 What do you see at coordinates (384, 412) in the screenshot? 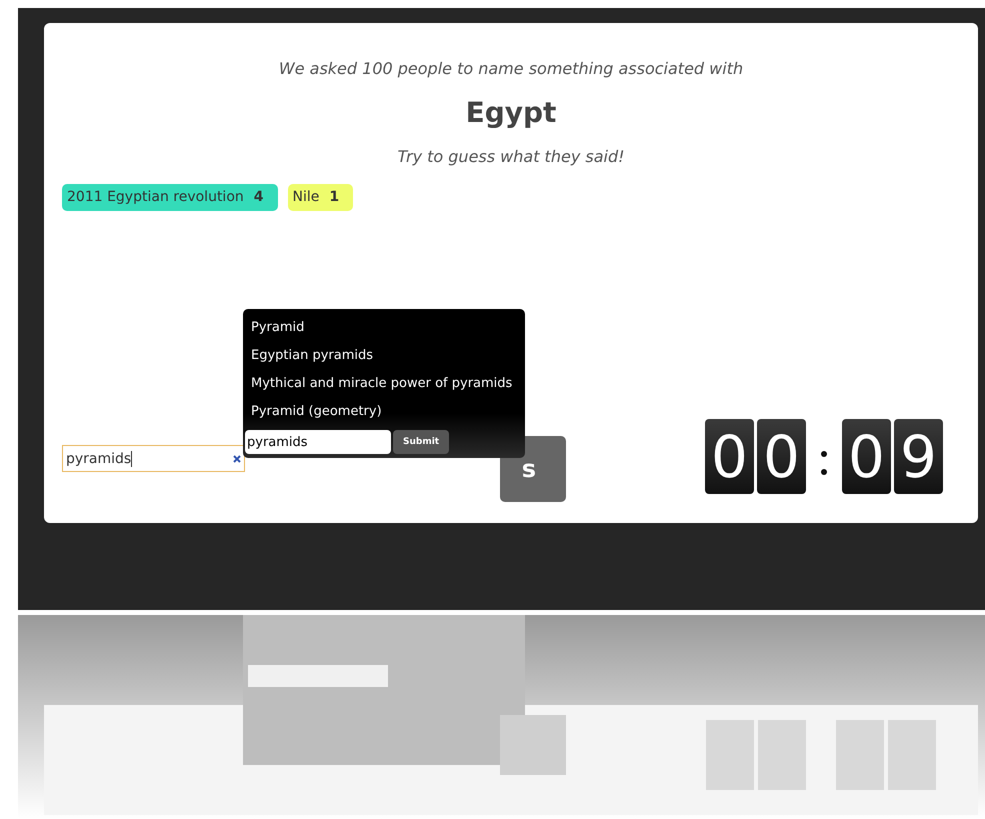
I see `suggestion-item: Pyramid (geometry)` at bounding box center [384, 412].